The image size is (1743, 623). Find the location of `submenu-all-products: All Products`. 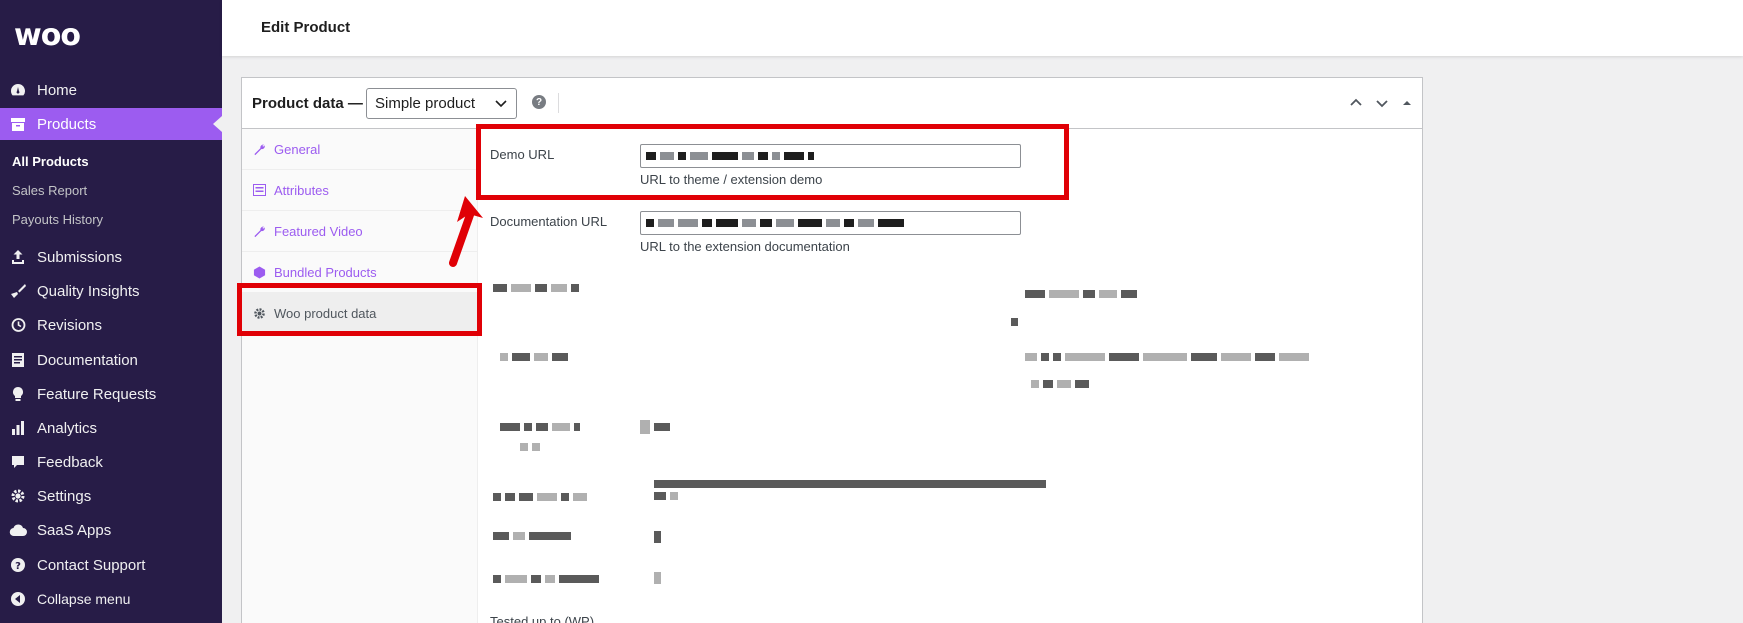

submenu-all-products: All Products is located at coordinates (50, 161).